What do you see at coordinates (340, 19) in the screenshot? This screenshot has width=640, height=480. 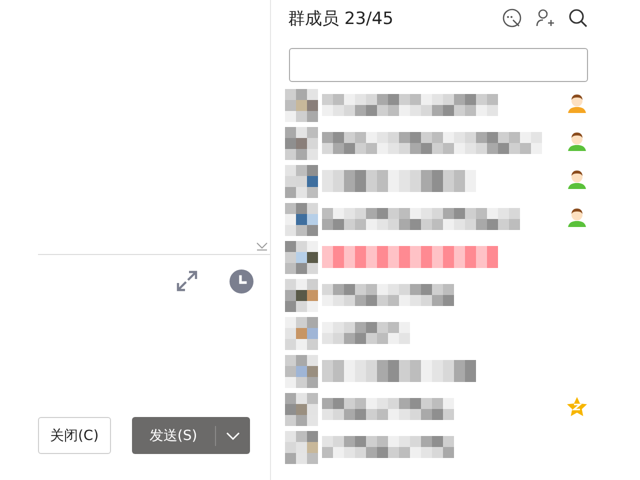 I see `panel-title: 群成员 23/45` at bounding box center [340, 19].